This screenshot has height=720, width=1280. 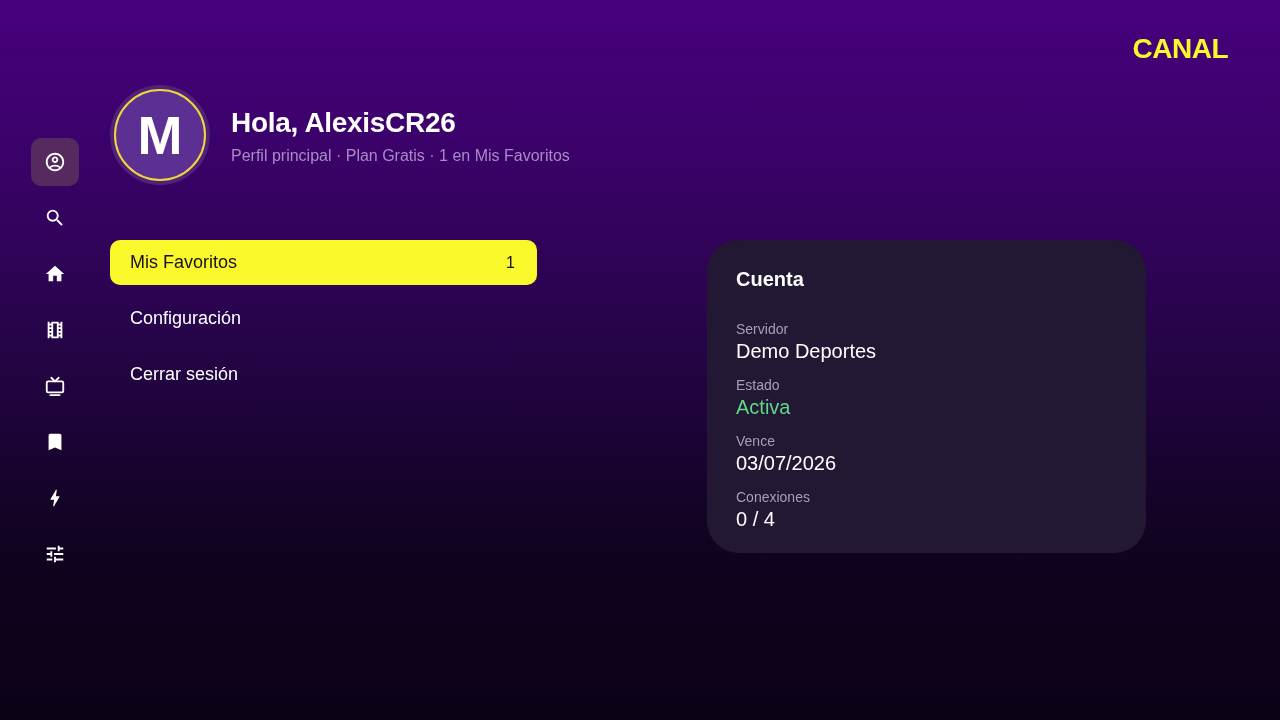 I want to click on field-label: Servidor, so click(x=763, y=329).